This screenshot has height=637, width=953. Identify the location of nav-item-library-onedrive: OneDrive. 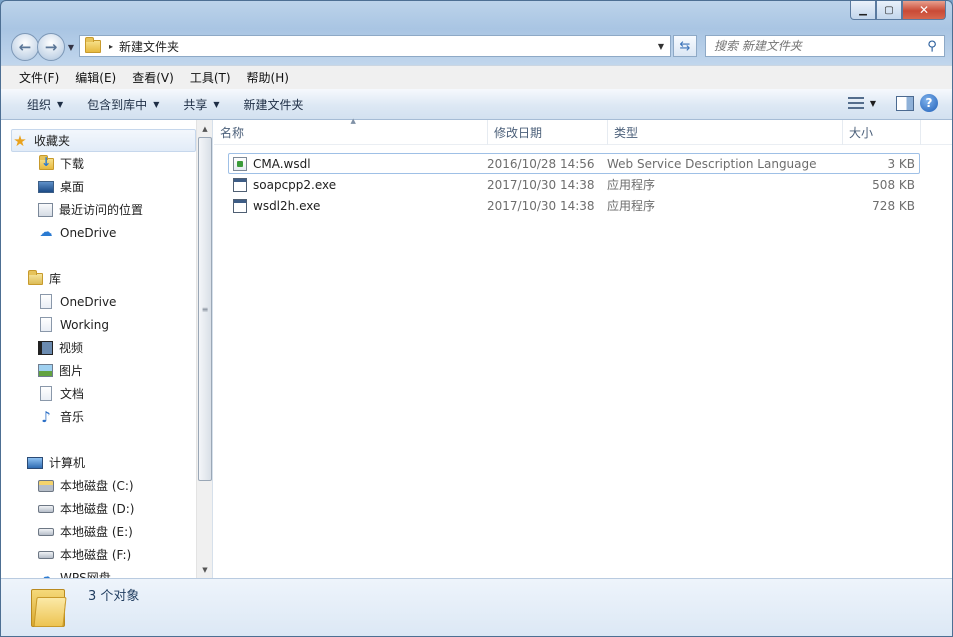
(103, 301).